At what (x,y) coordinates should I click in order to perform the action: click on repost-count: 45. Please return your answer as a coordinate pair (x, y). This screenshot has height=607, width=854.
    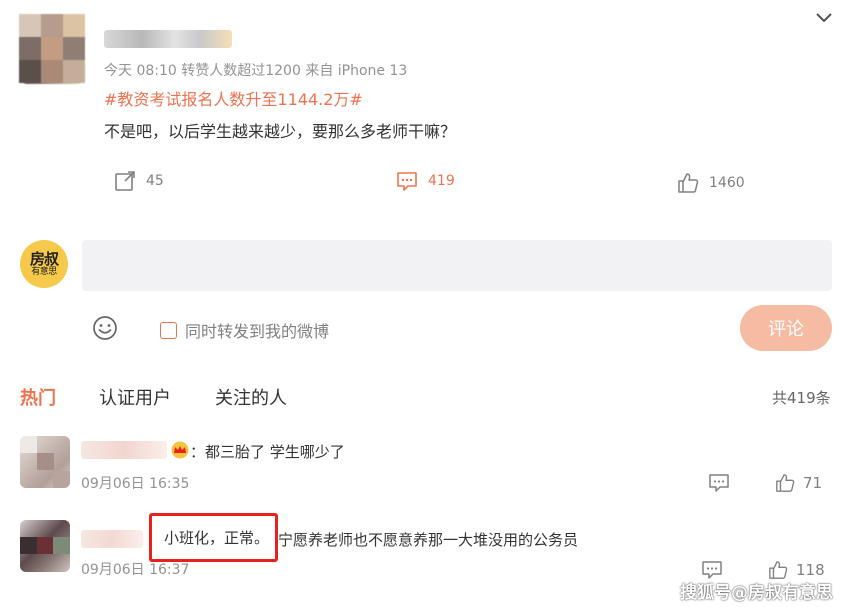
    Looking at the image, I should click on (155, 181).